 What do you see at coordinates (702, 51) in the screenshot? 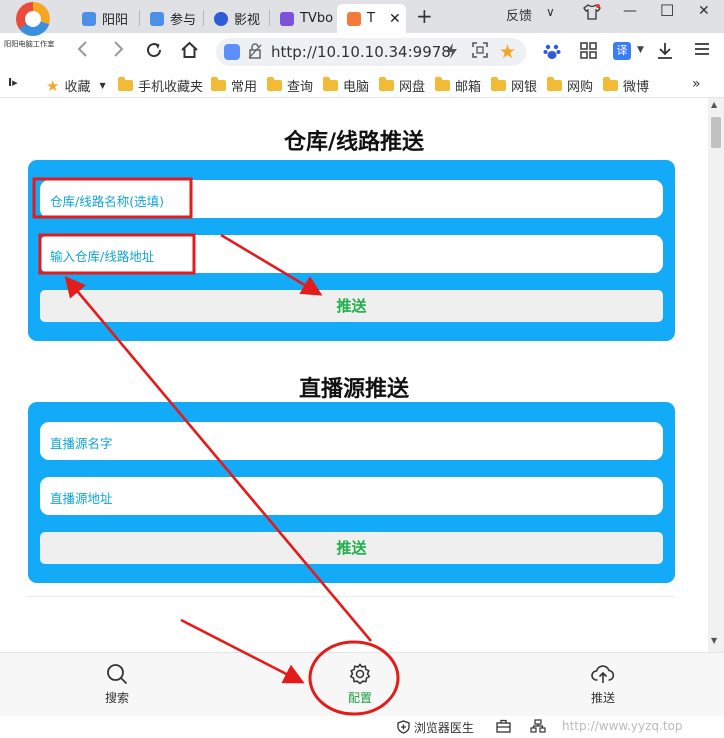
I see `menu-icon` at bounding box center [702, 51].